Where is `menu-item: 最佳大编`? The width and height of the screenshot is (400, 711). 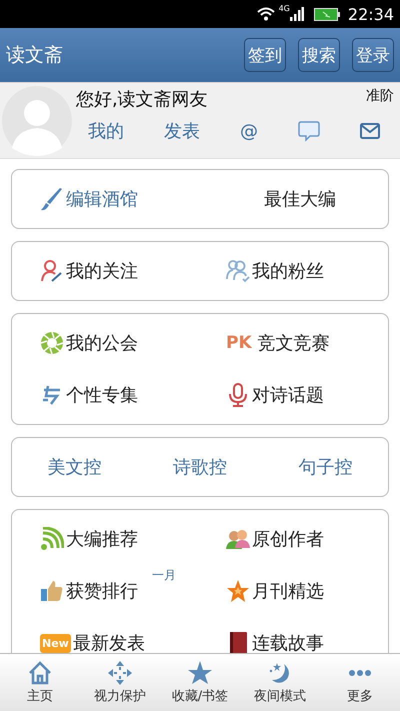 menu-item: 最佳大编 is located at coordinates (300, 199).